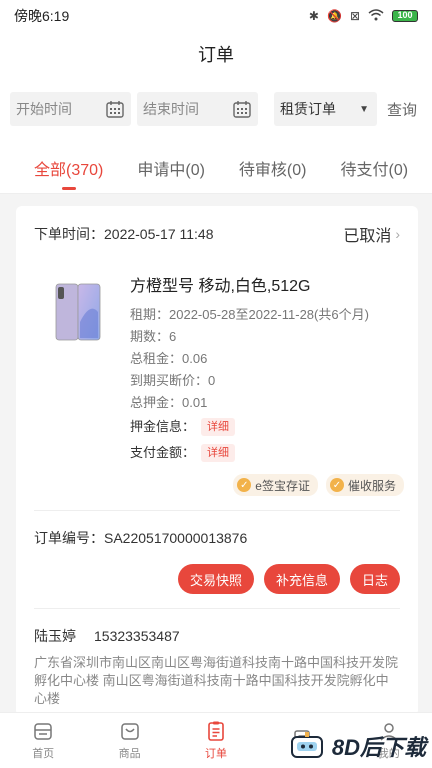 This screenshot has width=432, height=768. Describe the element at coordinates (129, 731) in the screenshot. I see `bag-icon` at that location.